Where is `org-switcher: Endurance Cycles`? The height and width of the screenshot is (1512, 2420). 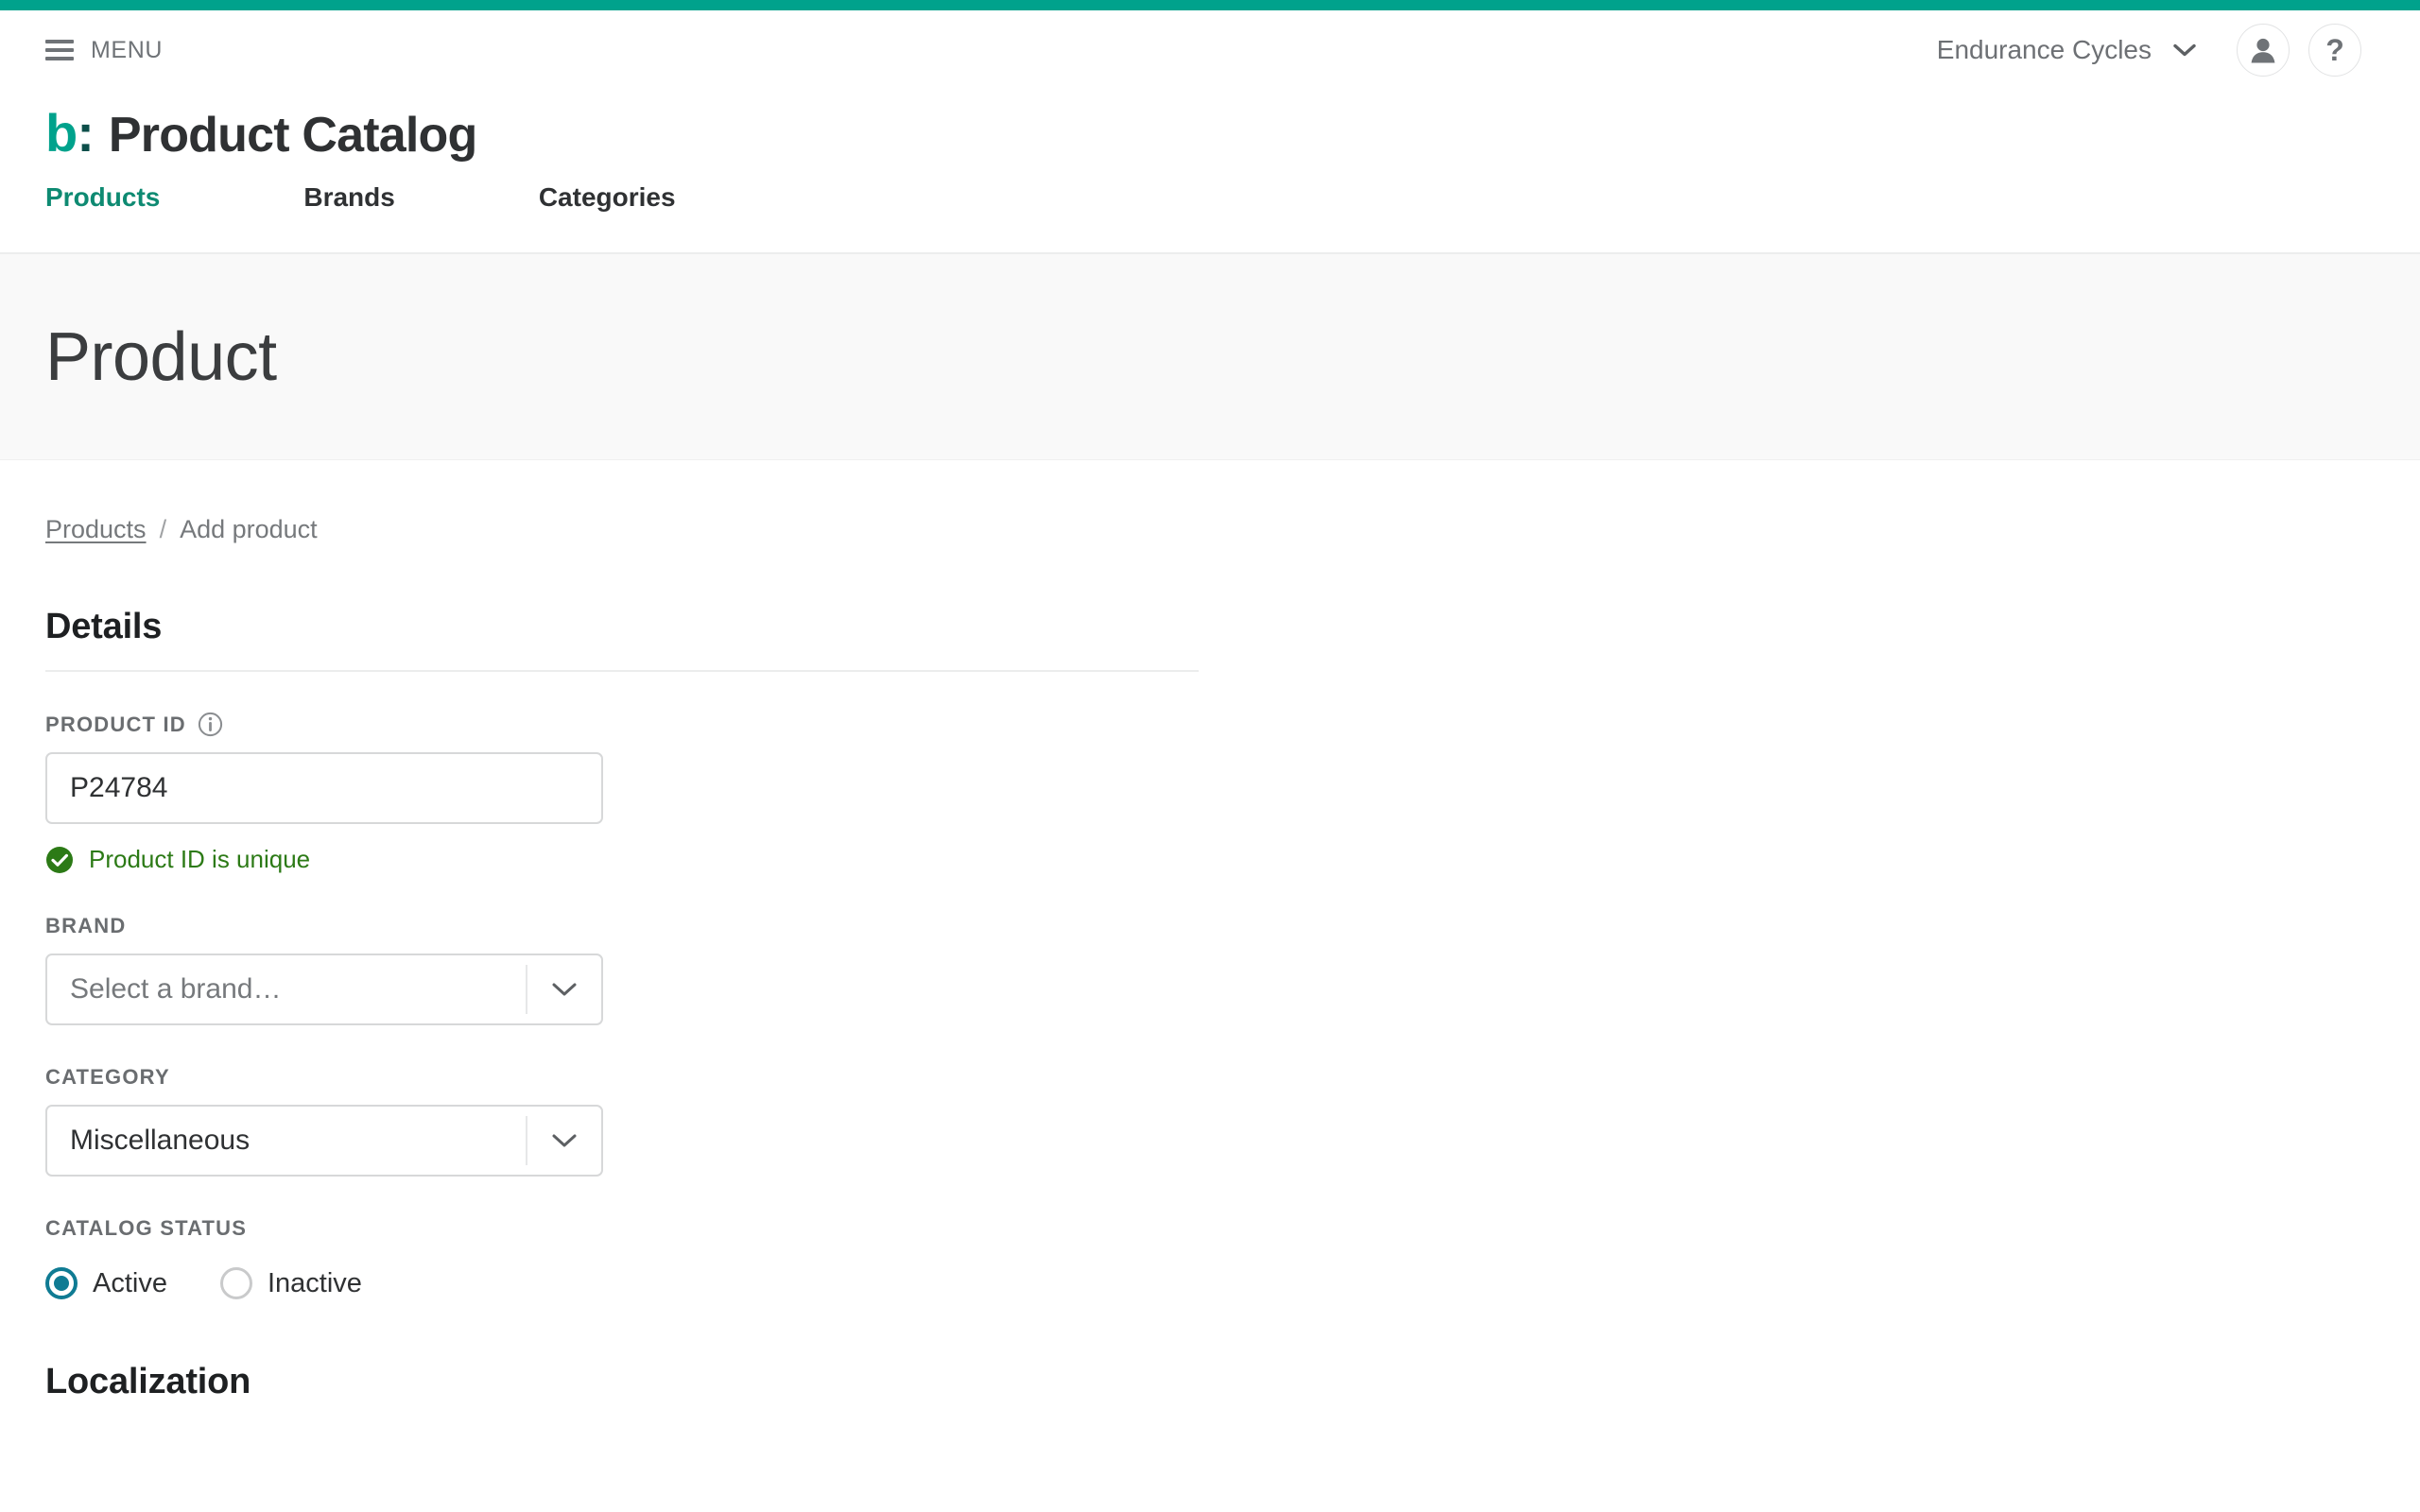 org-switcher: Endurance Cycles is located at coordinates (2067, 50).